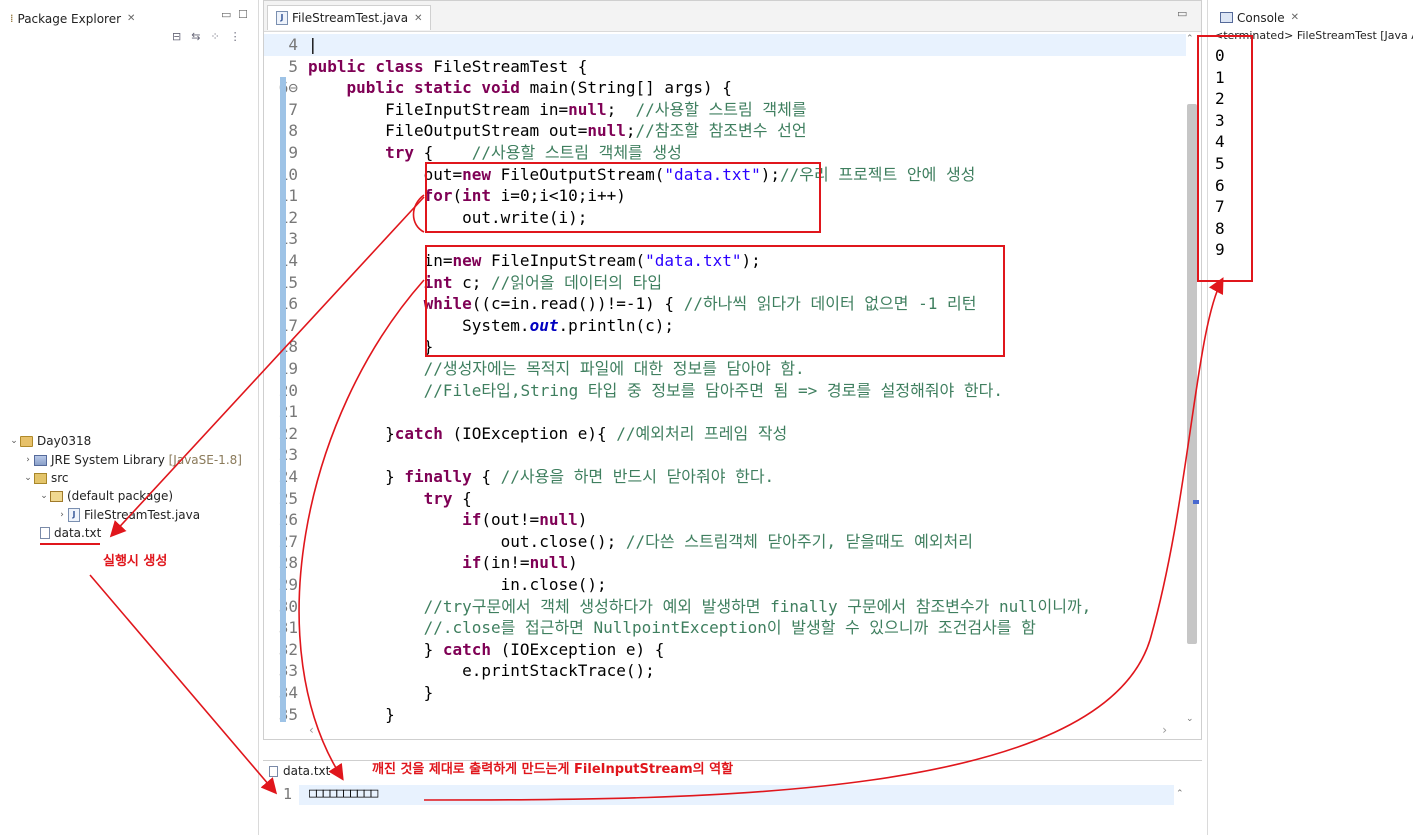  I want to click on scroll-left-icon: ‹, so click(311, 730).